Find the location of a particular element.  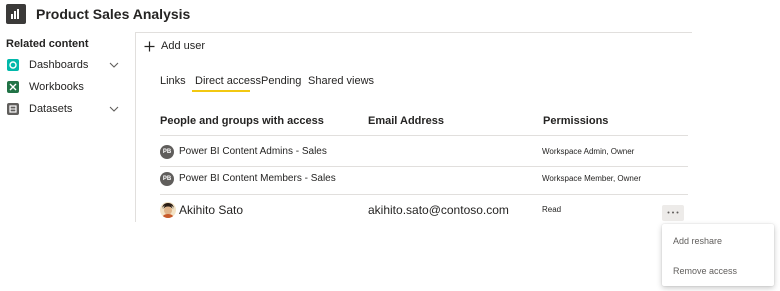

column-header-permissions: Permissions is located at coordinates (576, 121).